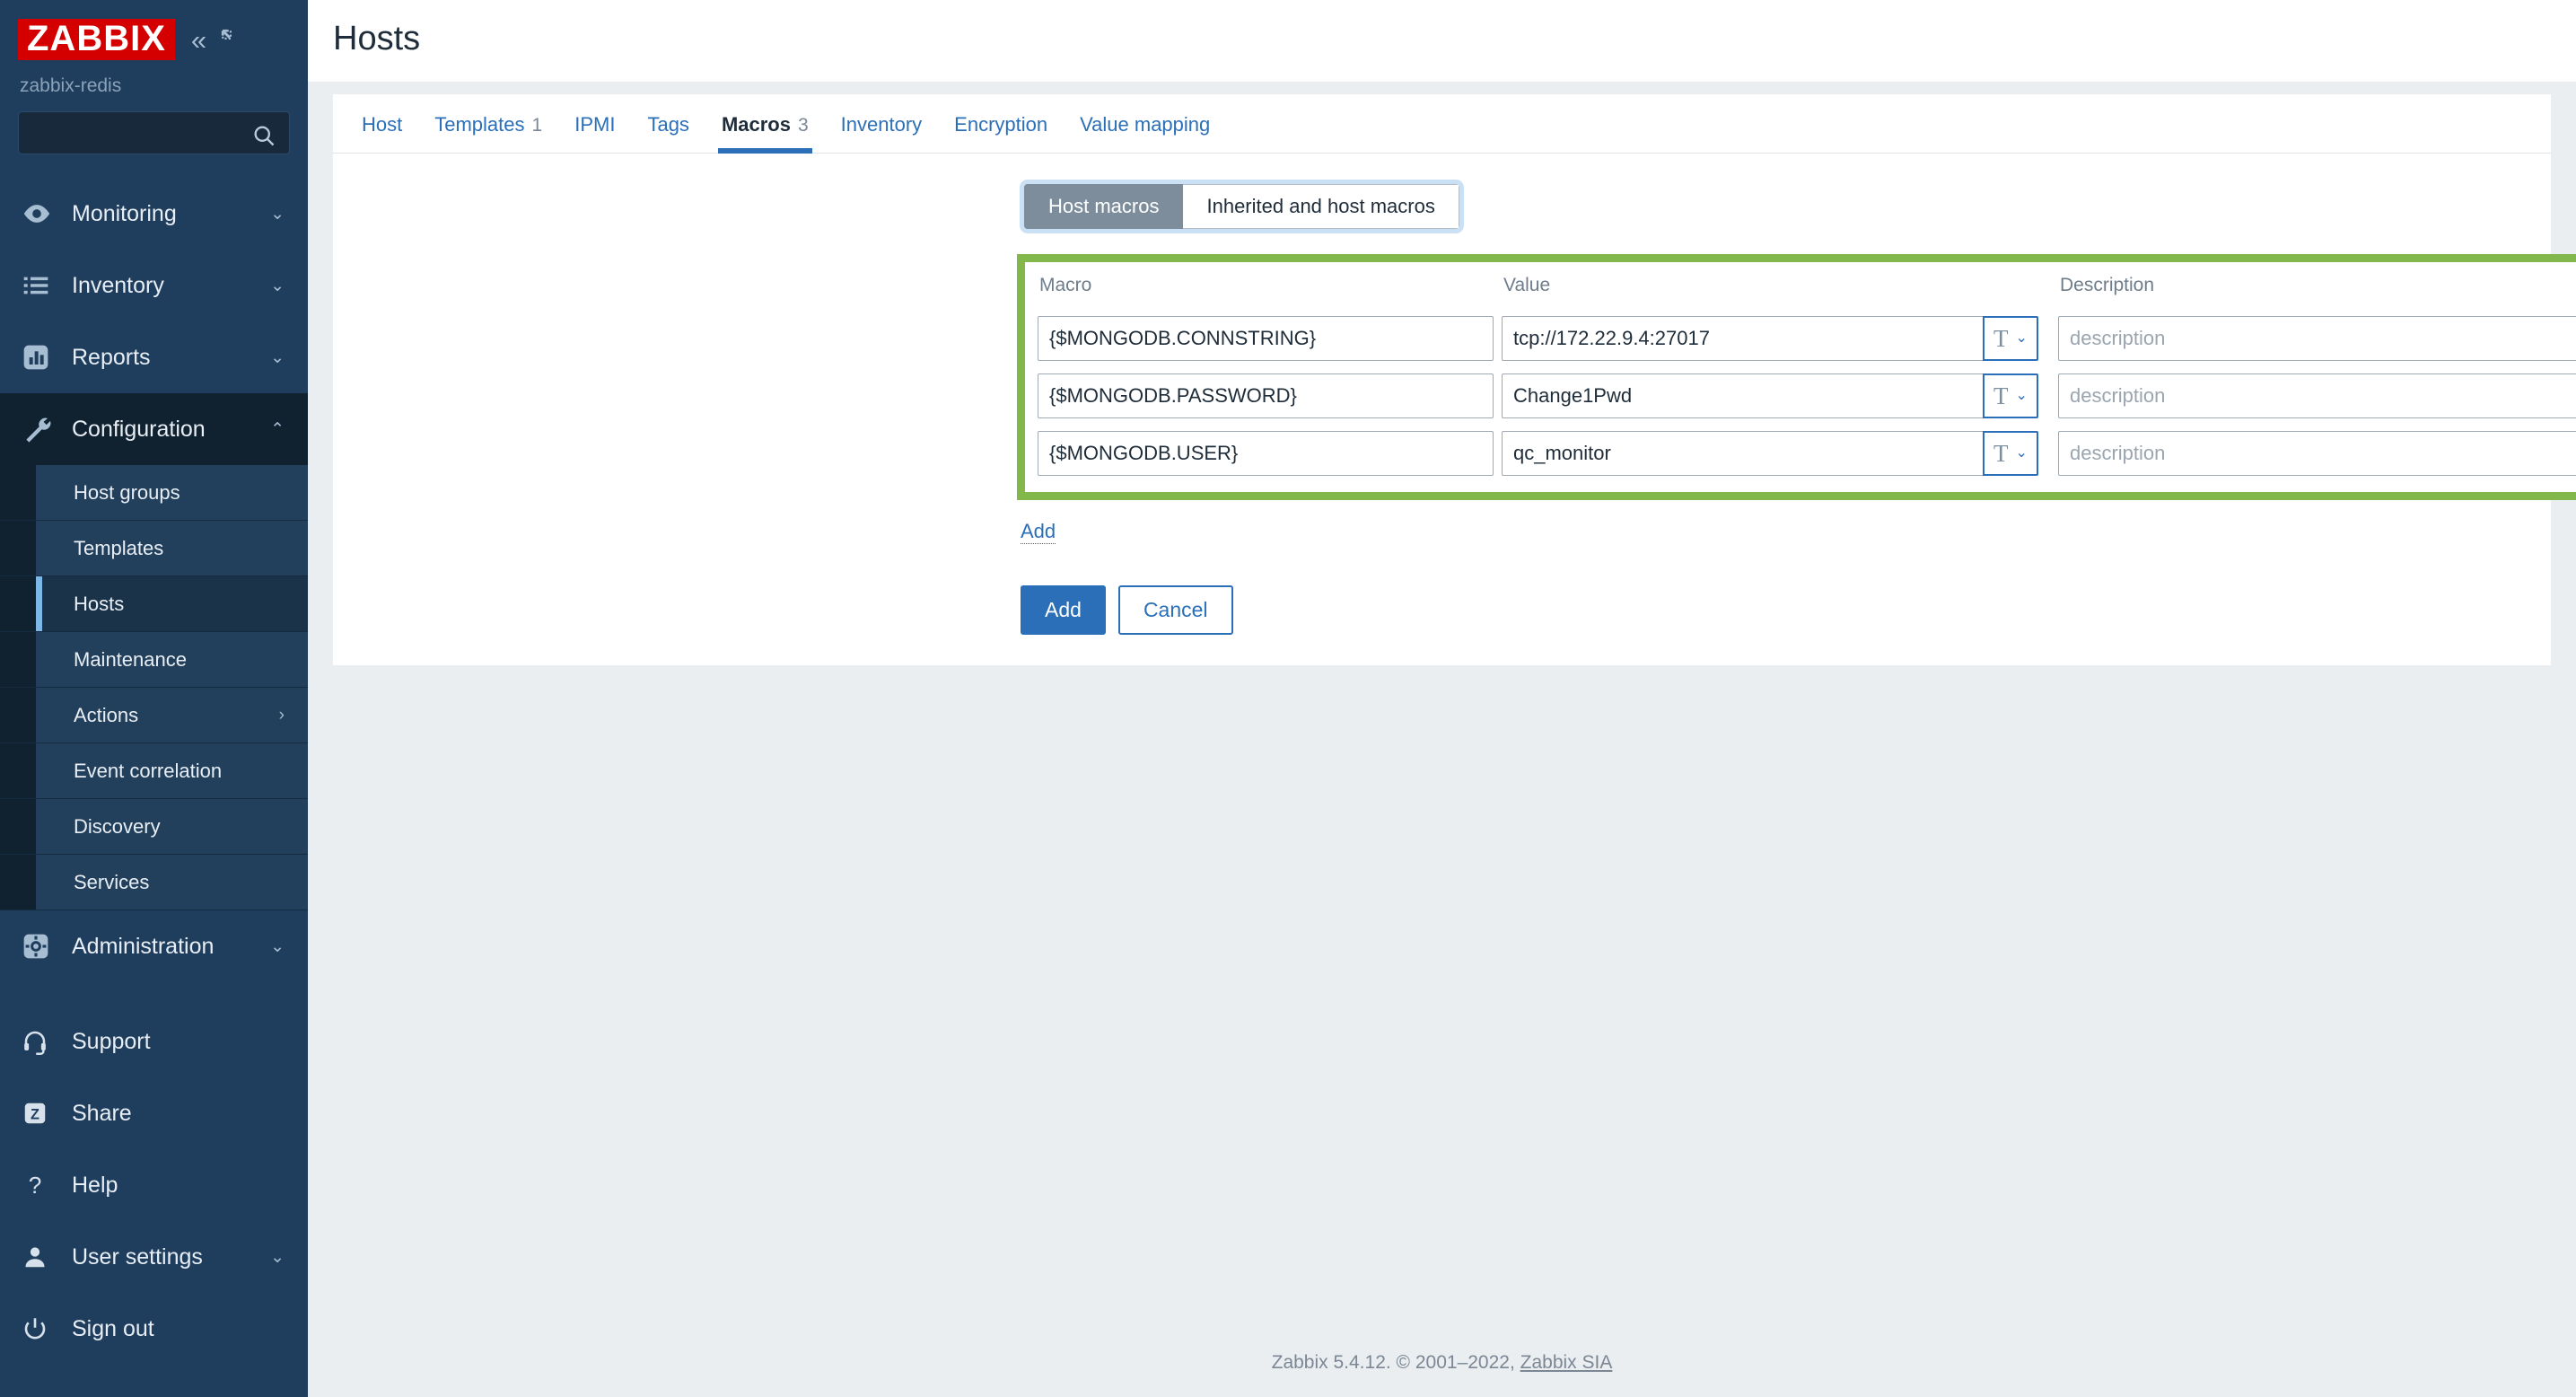  What do you see at coordinates (127, 492) in the screenshot?
I see `sidebar-subitem-label: Host groups` at bounding box center [127, 492].